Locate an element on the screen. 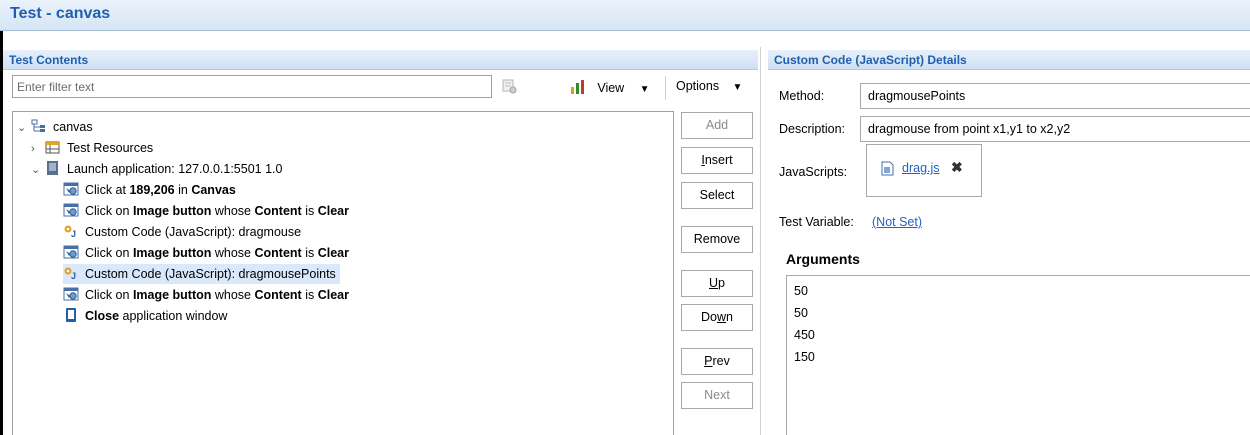 Image resolution: width=1250 pixels, height=435 pixels. test-variable-label: Test Variable: is located at coordinates (816, 222).